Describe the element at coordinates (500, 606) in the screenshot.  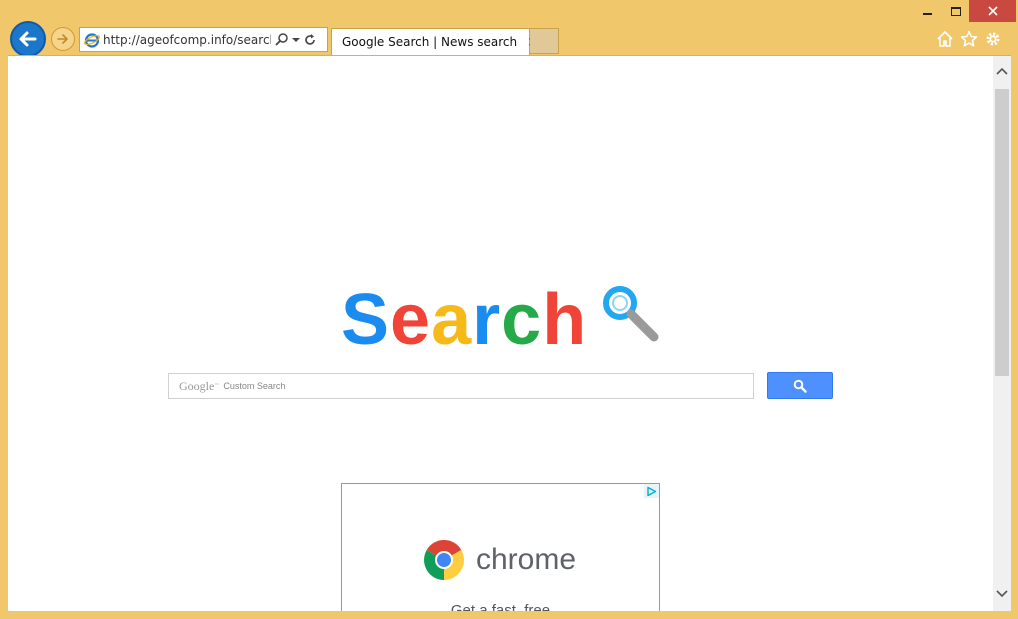
I see `ad-tagline: Get a fast, free` at that location.